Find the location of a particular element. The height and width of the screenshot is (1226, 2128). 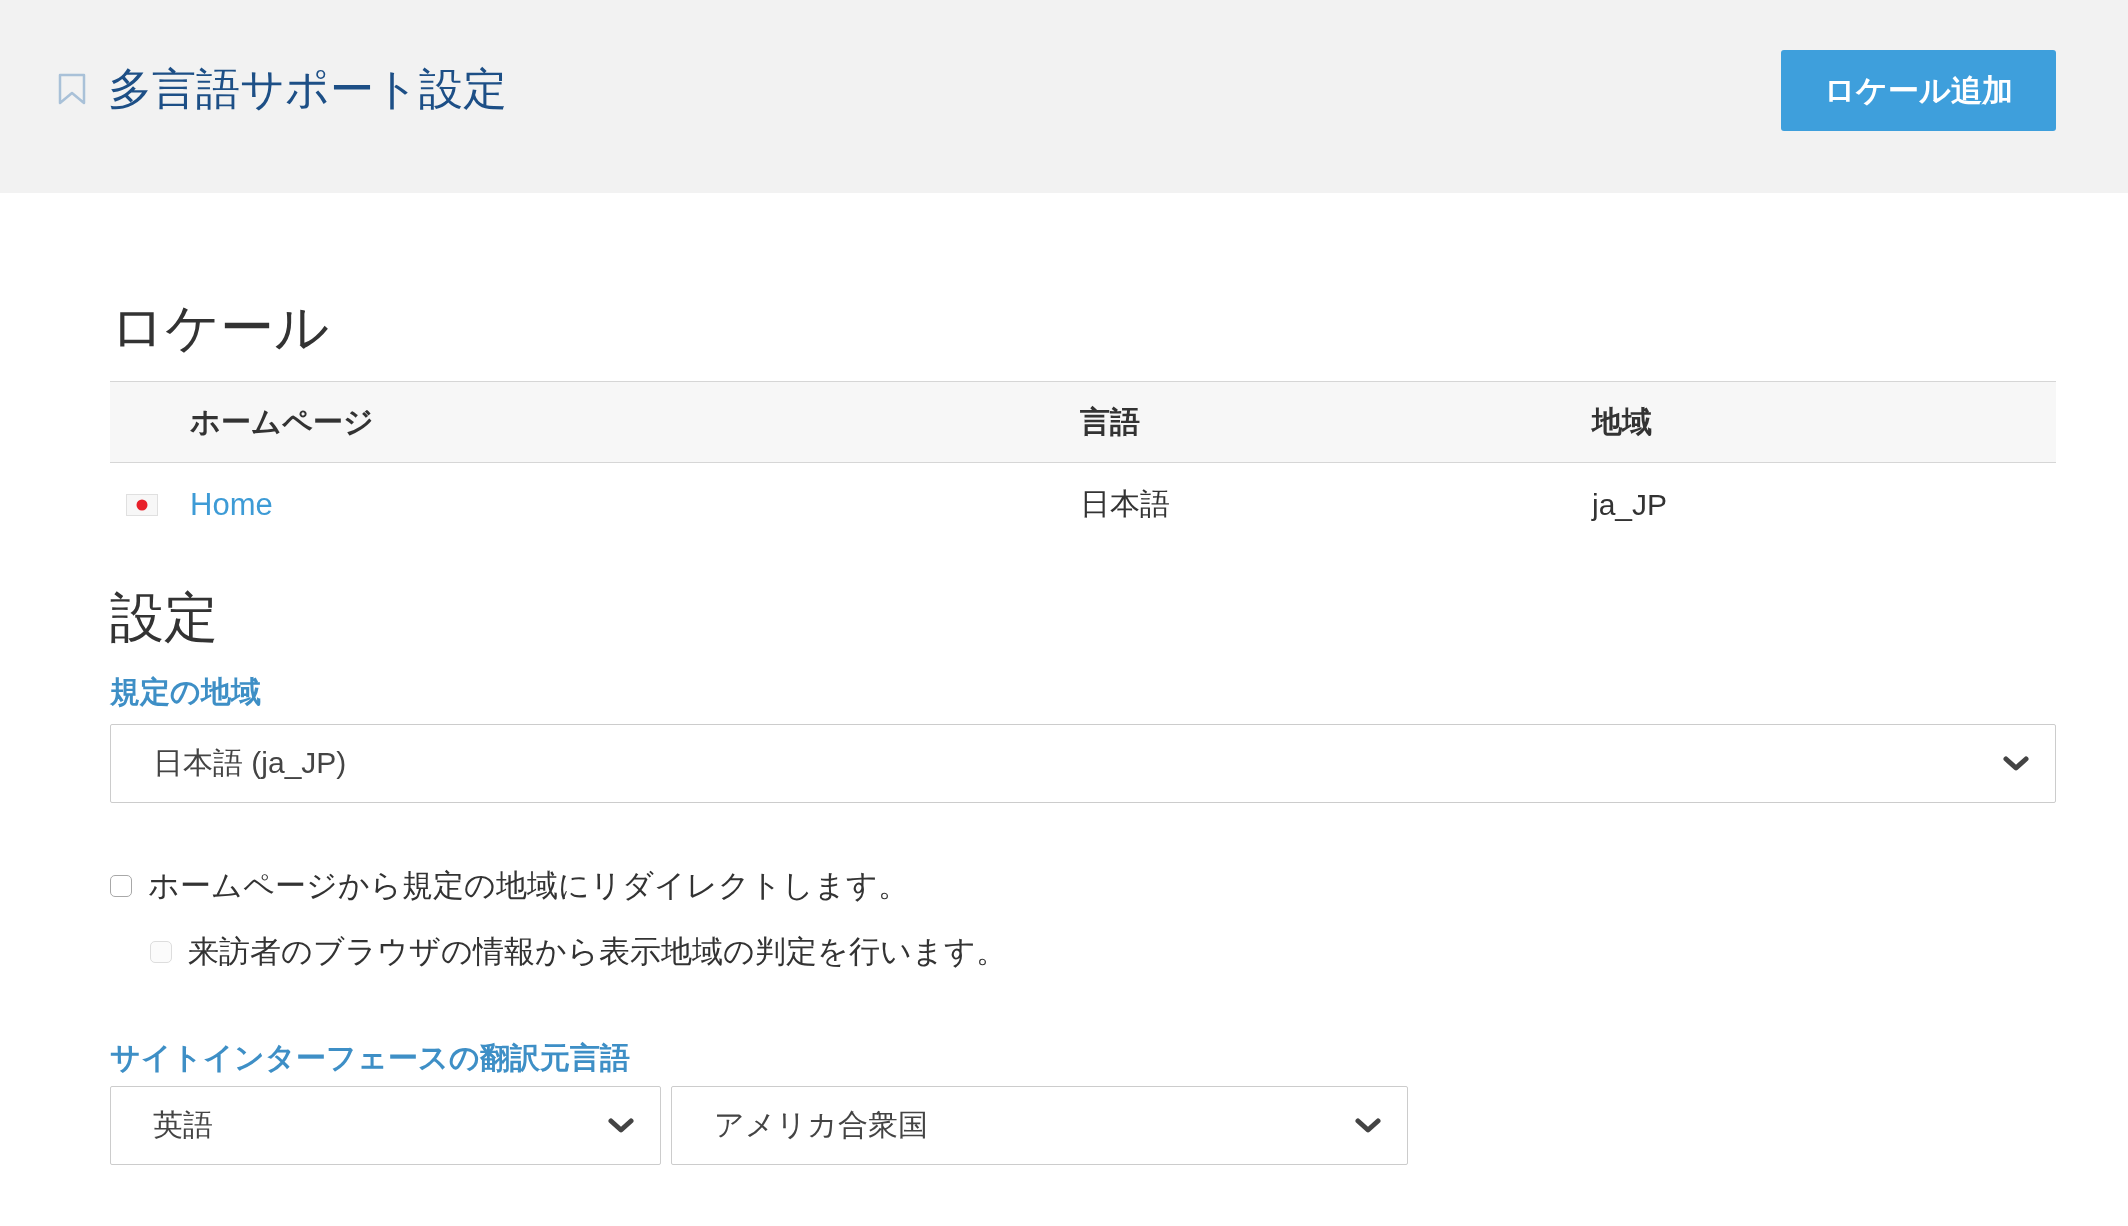

section-heading: 設定 is located at coordinates (164, 617).